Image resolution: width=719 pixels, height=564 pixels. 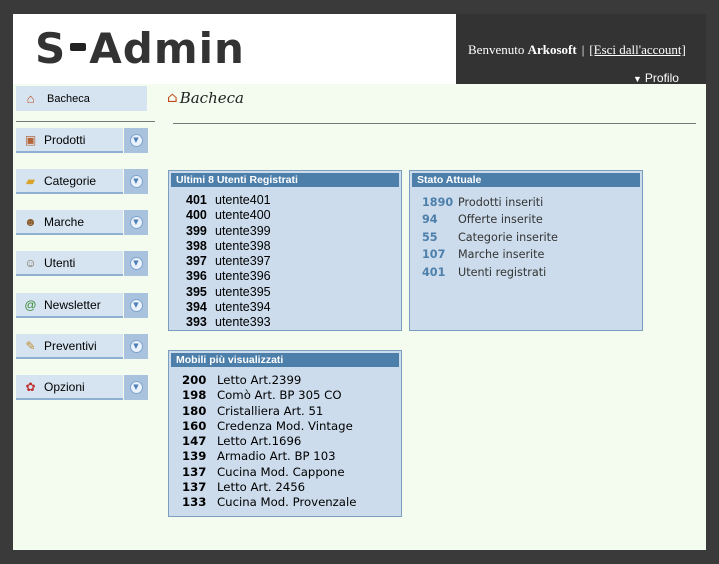 What do you see at coordinates (279, 395) in the screenshot?
I see `product-row-label: Comò Art. BP 305 CO` at bounding box center [279, 395].